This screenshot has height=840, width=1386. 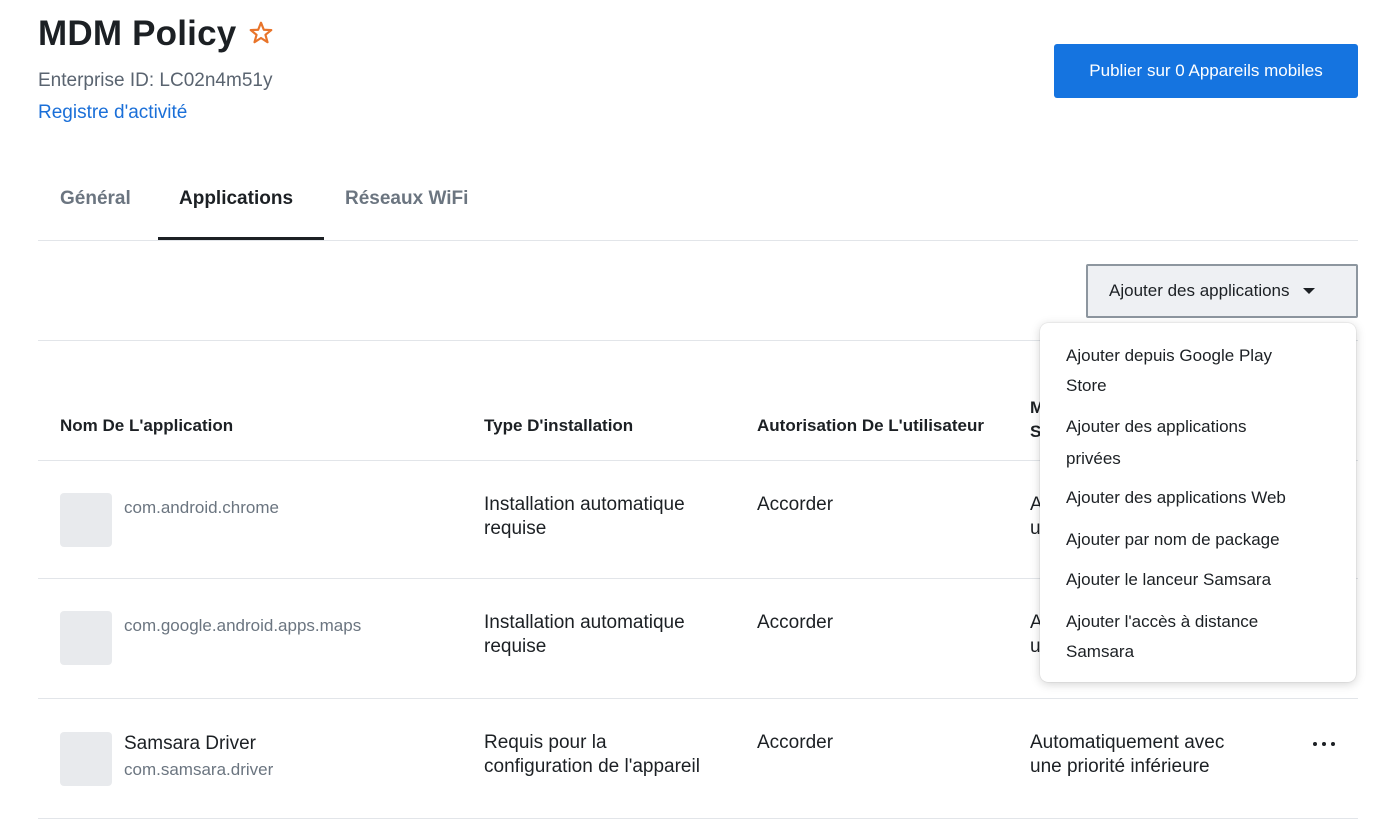 I want to click on activity-log-link: Registre d'activité, so click(x=112, y=113).